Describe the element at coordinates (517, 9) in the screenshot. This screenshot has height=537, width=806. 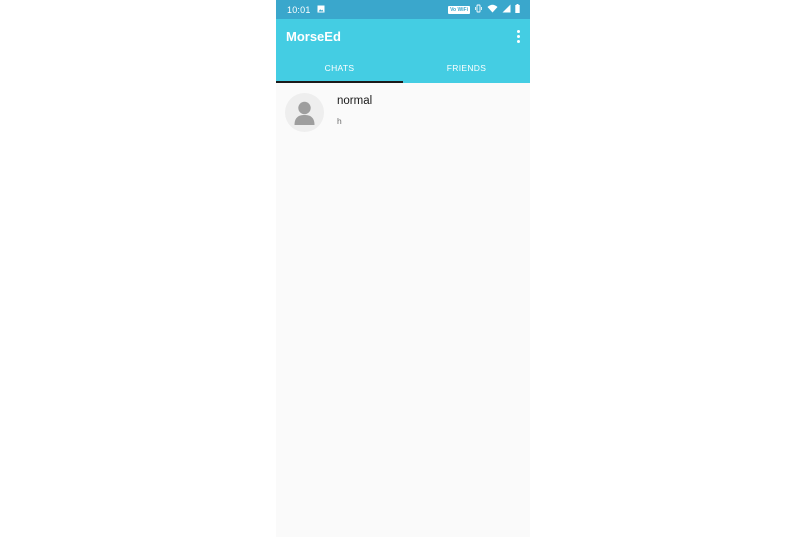
I see `battery-icon` at that location.